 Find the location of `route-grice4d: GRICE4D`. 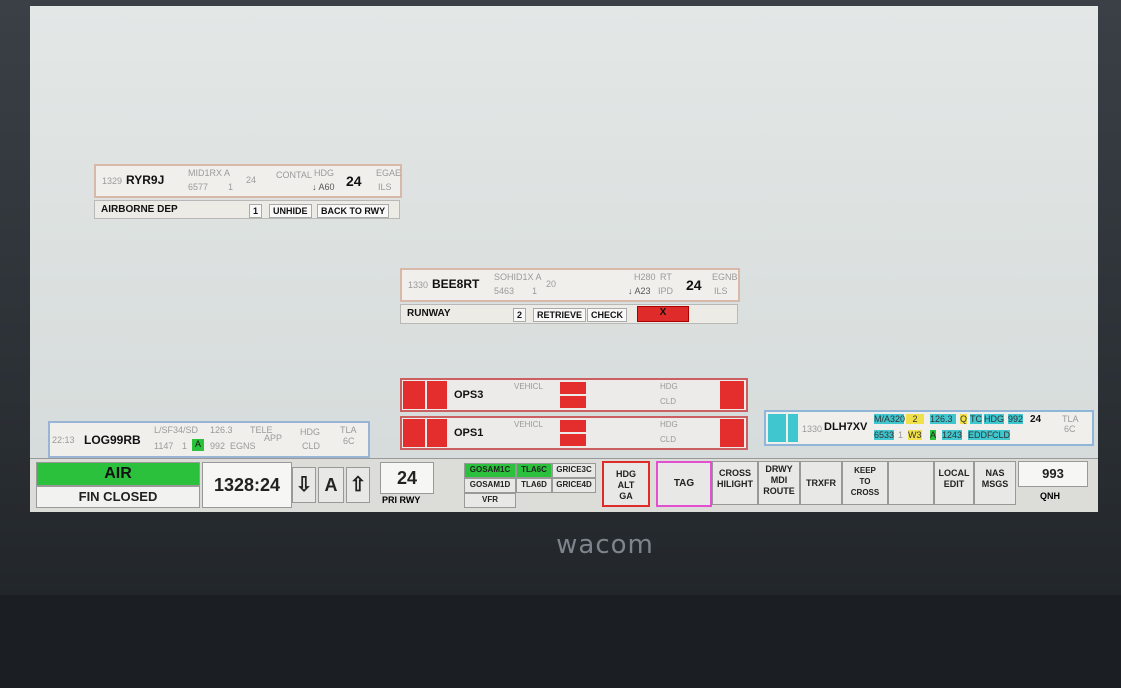

route-grice4d: GRICE4D is located at coordinates (574, 485).